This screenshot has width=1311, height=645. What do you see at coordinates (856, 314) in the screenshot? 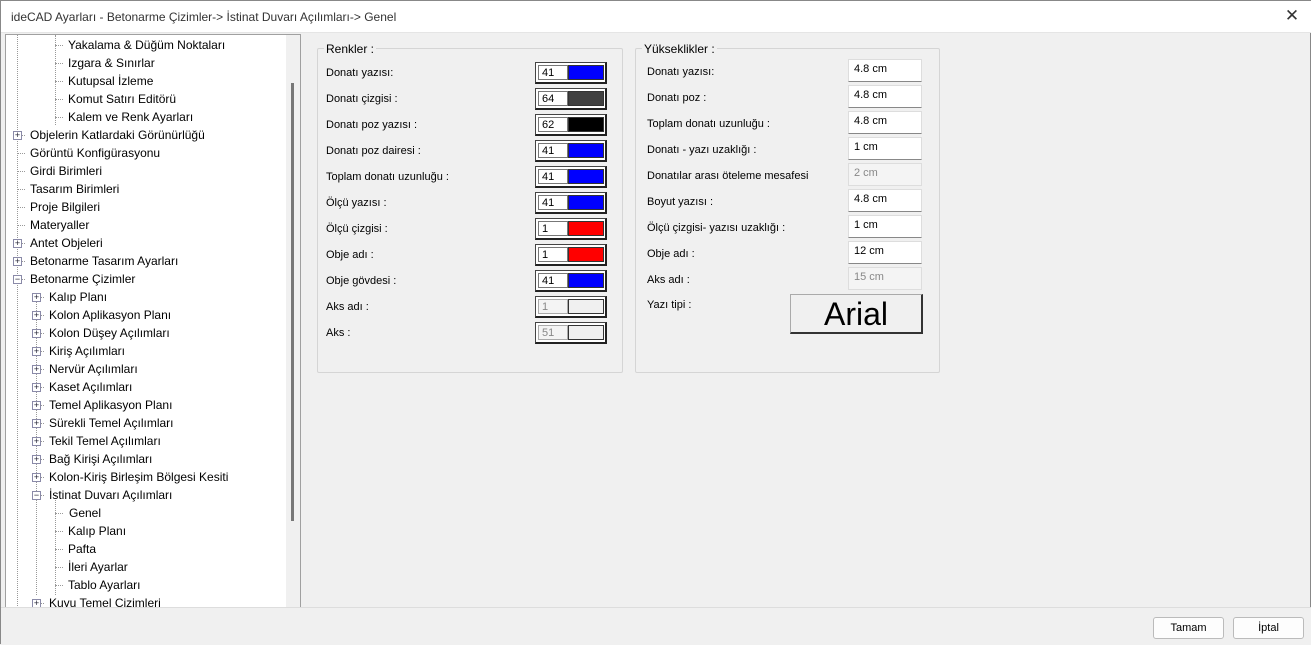
I see `font-button: Arial` at bounding box center [856, 314].